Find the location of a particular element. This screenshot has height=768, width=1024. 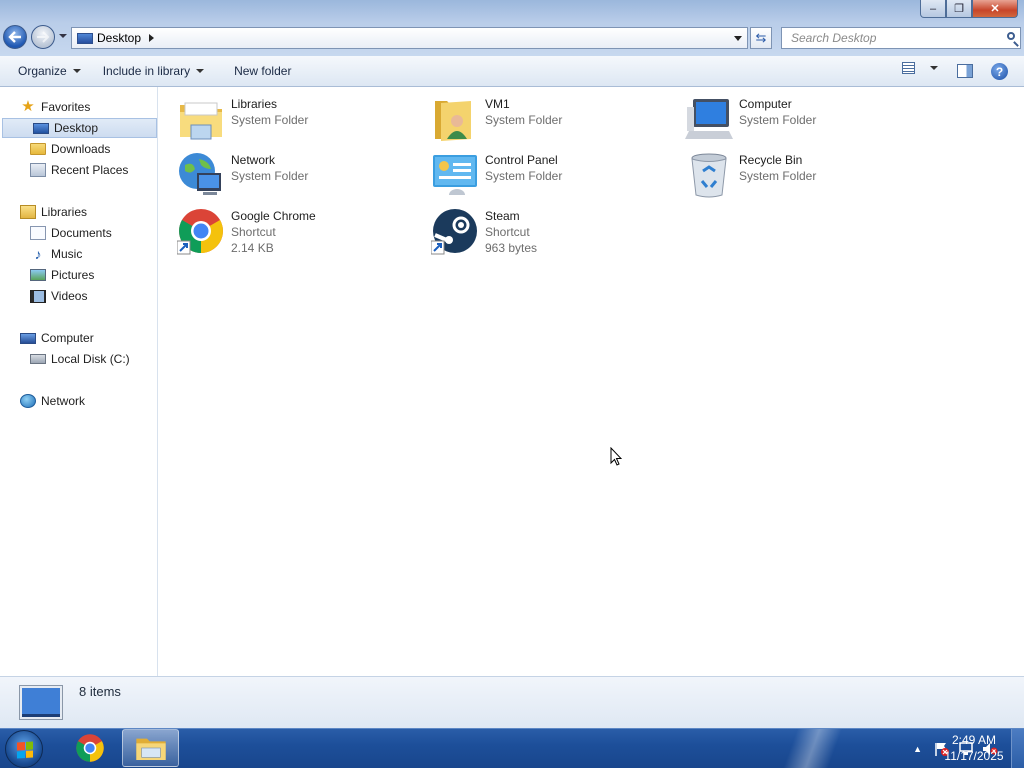

file-size: 2.14 KB is located at coordinates (252, 248).